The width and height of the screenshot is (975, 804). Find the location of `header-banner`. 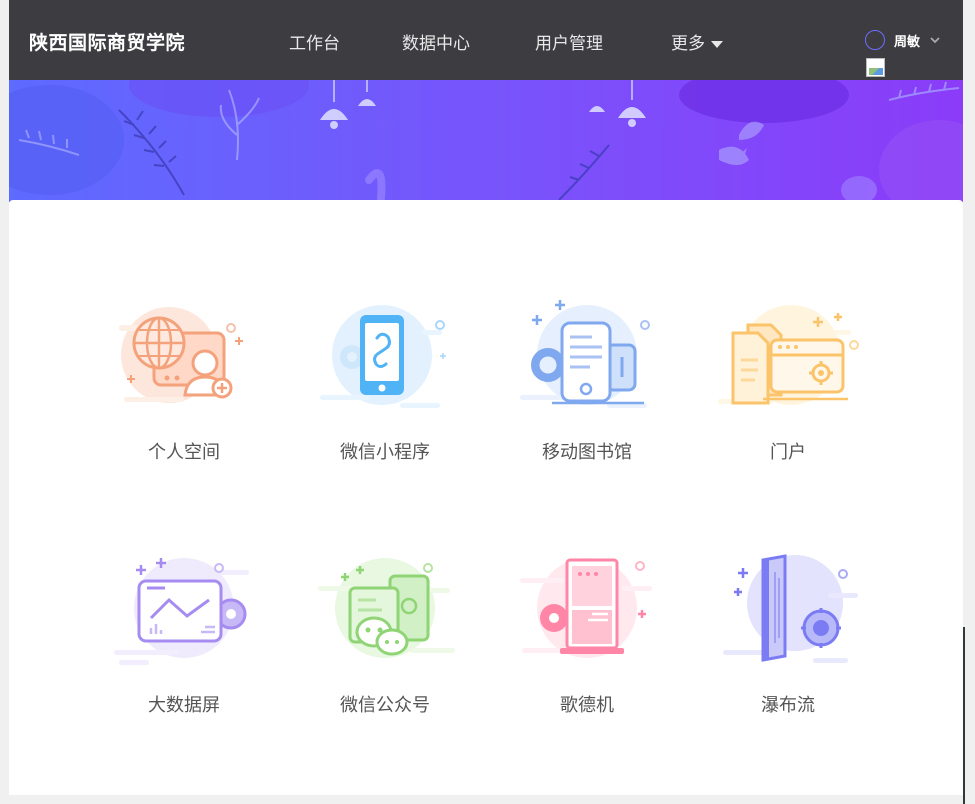

header-banner is located at coordinates (486, 141).